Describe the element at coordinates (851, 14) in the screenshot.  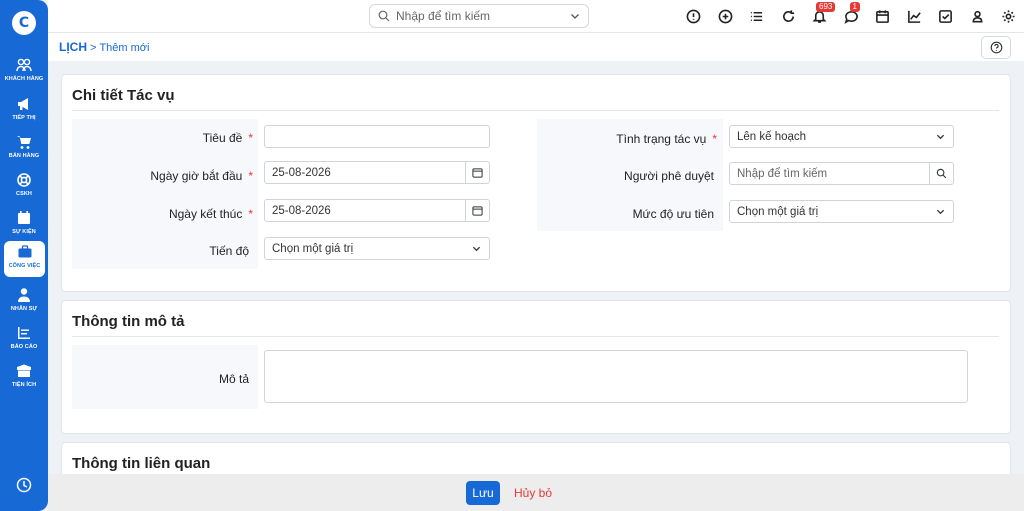
I see `chat-icon: 1` at that location.